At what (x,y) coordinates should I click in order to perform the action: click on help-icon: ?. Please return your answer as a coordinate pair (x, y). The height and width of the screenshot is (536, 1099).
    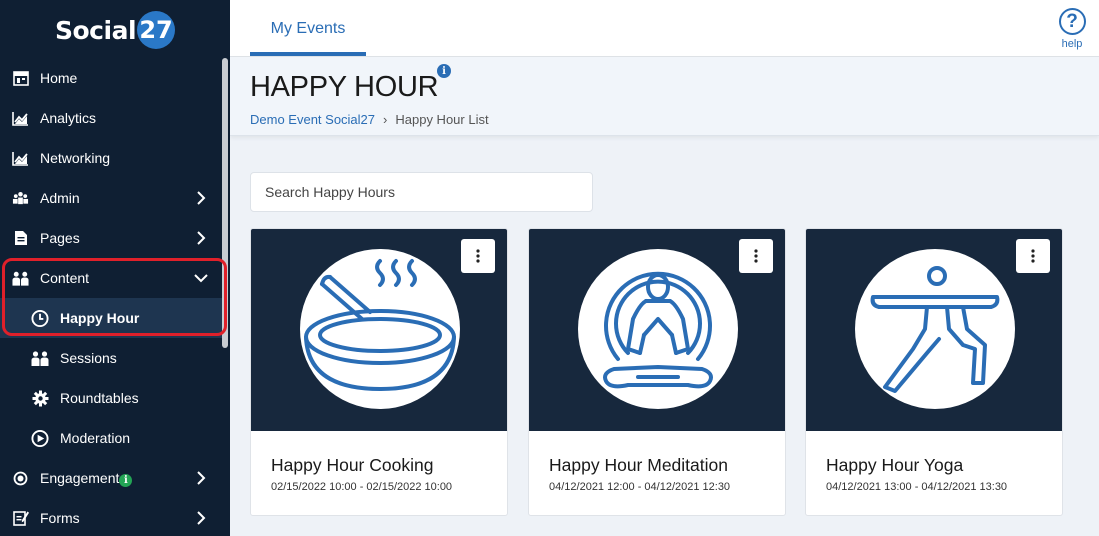
    Looking at the image, I should click on (1072, 21).